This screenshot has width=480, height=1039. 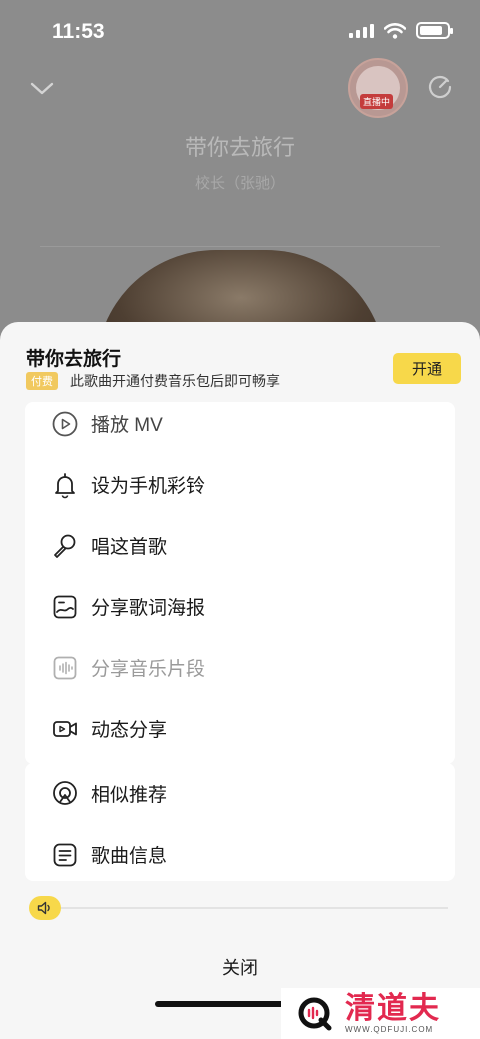 What do you see at coordinates (148, 669) in the screenshot?
I see `menu-item-label: 分享音乐片段` at bounding box center [148, 669].